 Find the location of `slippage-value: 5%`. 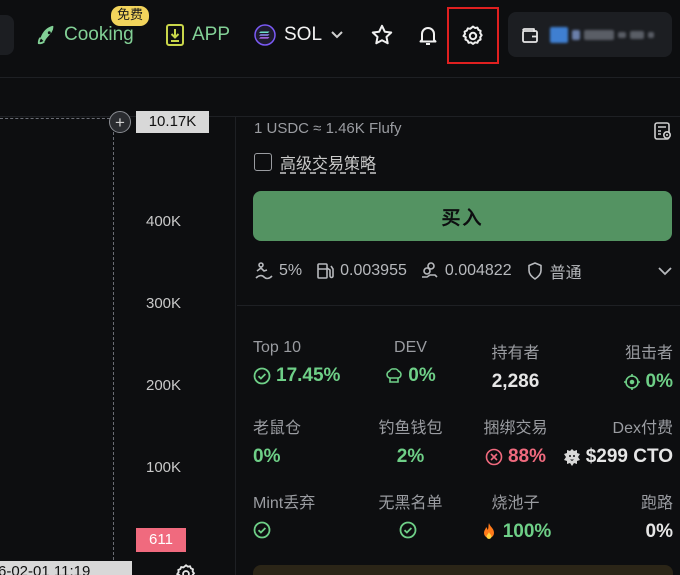

slippage-value: 5% is located at coordinates (291, 270).